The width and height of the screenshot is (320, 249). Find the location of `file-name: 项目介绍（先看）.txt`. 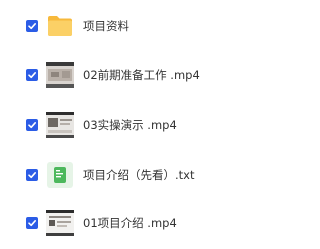

file-name: 项目介绍（先看）.txt is located at coordinates (138, 175).